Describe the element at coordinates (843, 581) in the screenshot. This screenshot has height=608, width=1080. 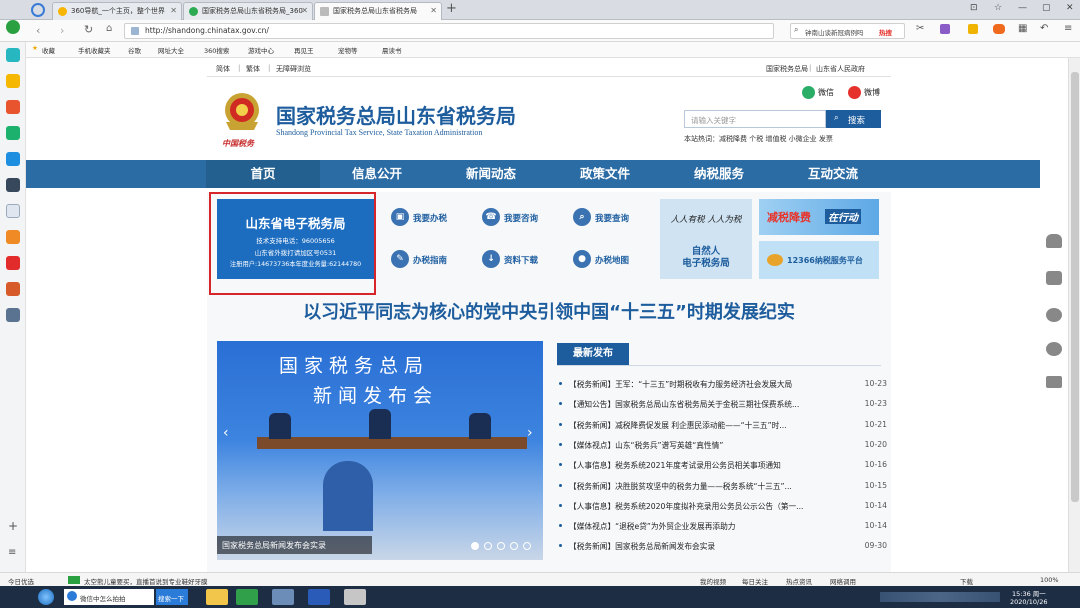
I see `status-item: 网络调用` at that location.